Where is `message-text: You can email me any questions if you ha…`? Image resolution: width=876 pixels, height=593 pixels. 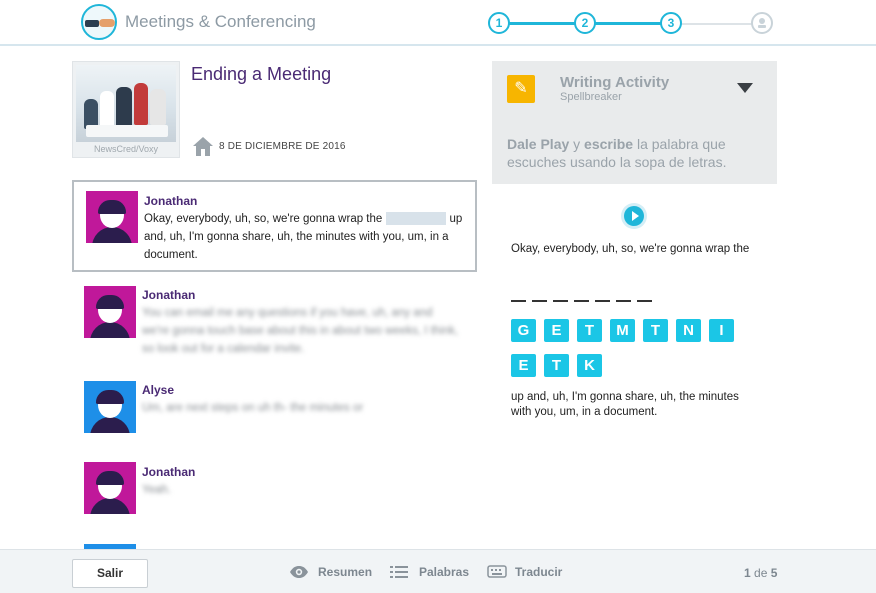 message-text: You can email me any questions if you ha… is located at coordinates (300, 331).